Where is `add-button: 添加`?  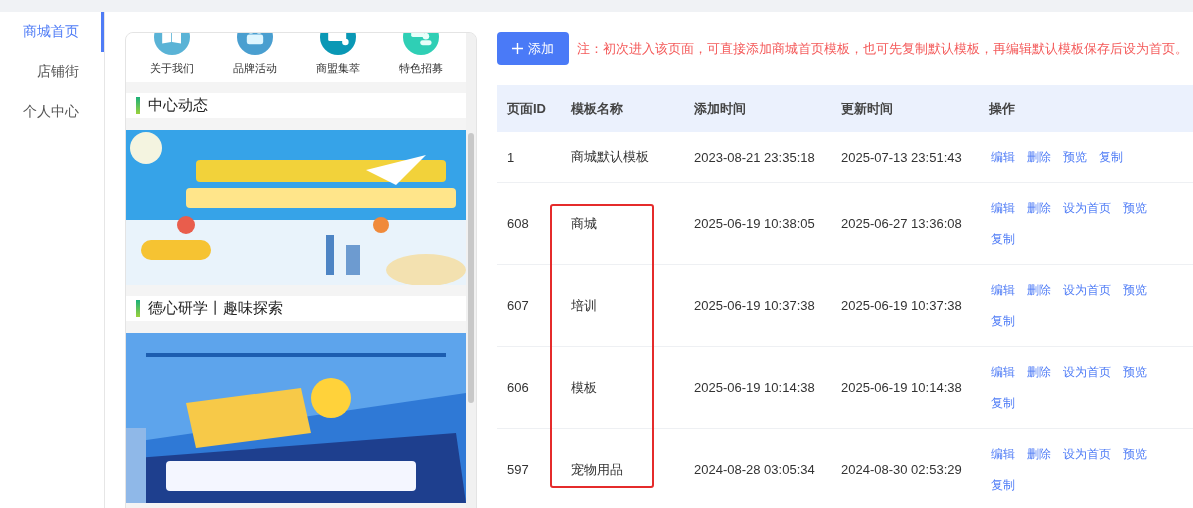 add-button: 添加 is located at coordinates (533, 48).